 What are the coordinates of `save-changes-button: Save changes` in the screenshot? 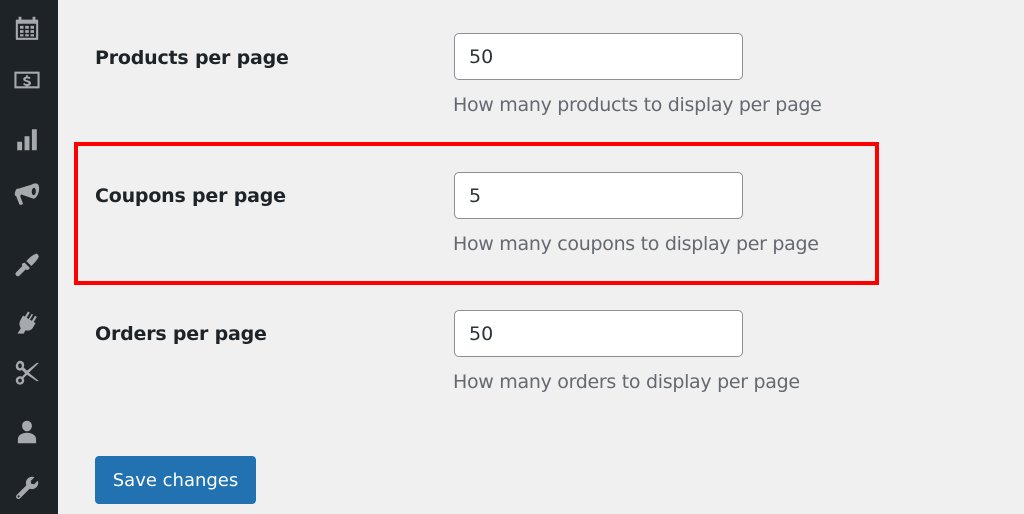 It's located at (175, 480).